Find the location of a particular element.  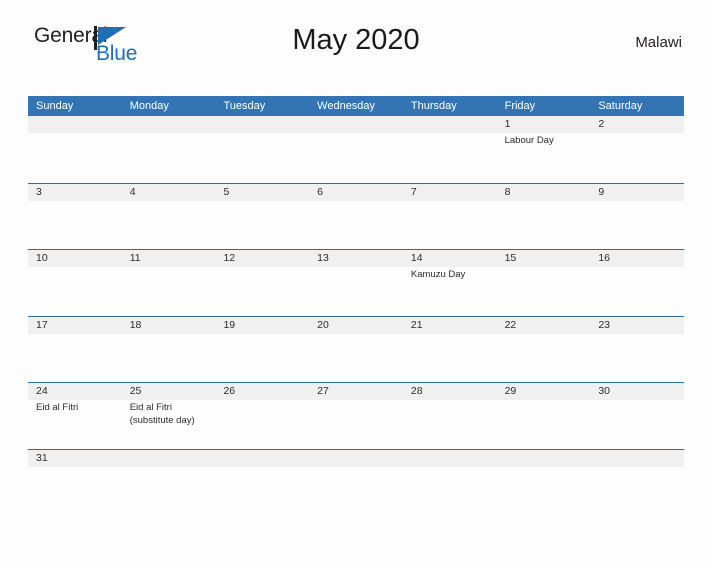

week-row: 17 18 19 20 21 22 23 is located at coordinates (356, 349).